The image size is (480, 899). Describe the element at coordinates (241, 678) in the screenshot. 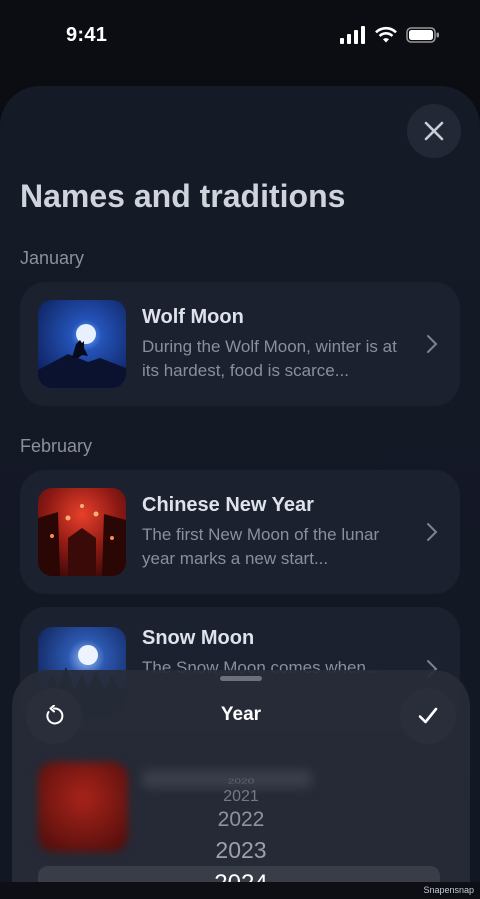

I see `sheet-grabber` at that location.